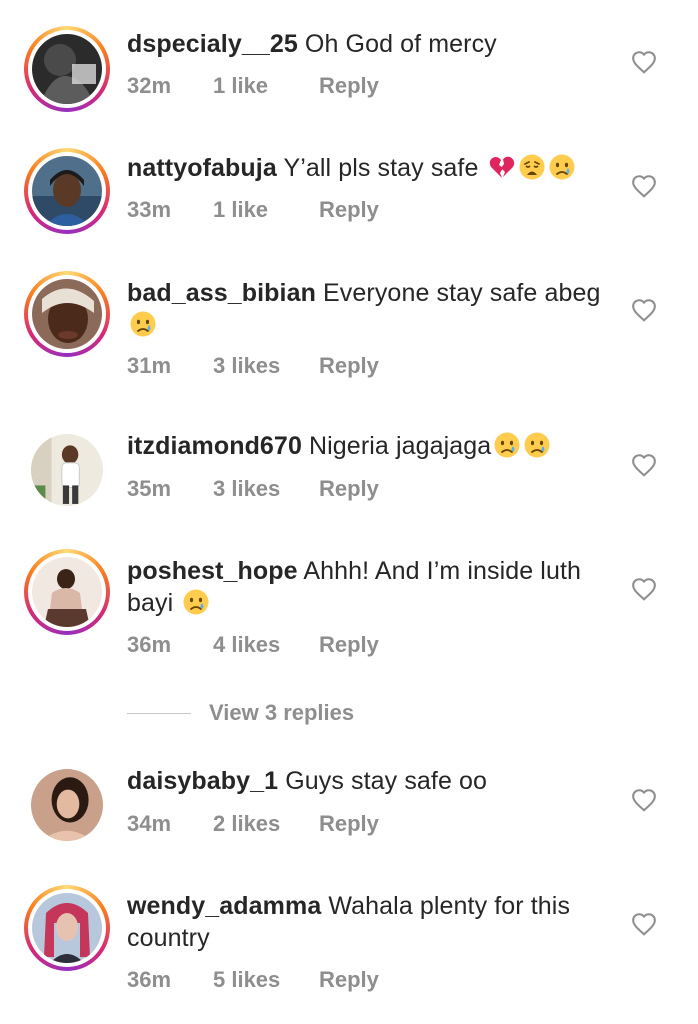 Image resolution: width=698 pixels, height=1024 pixels. What do you see at coordinates (149, 823) in the screenshot?
I see `comment-time: 34m` at bounding box center [149, 823].